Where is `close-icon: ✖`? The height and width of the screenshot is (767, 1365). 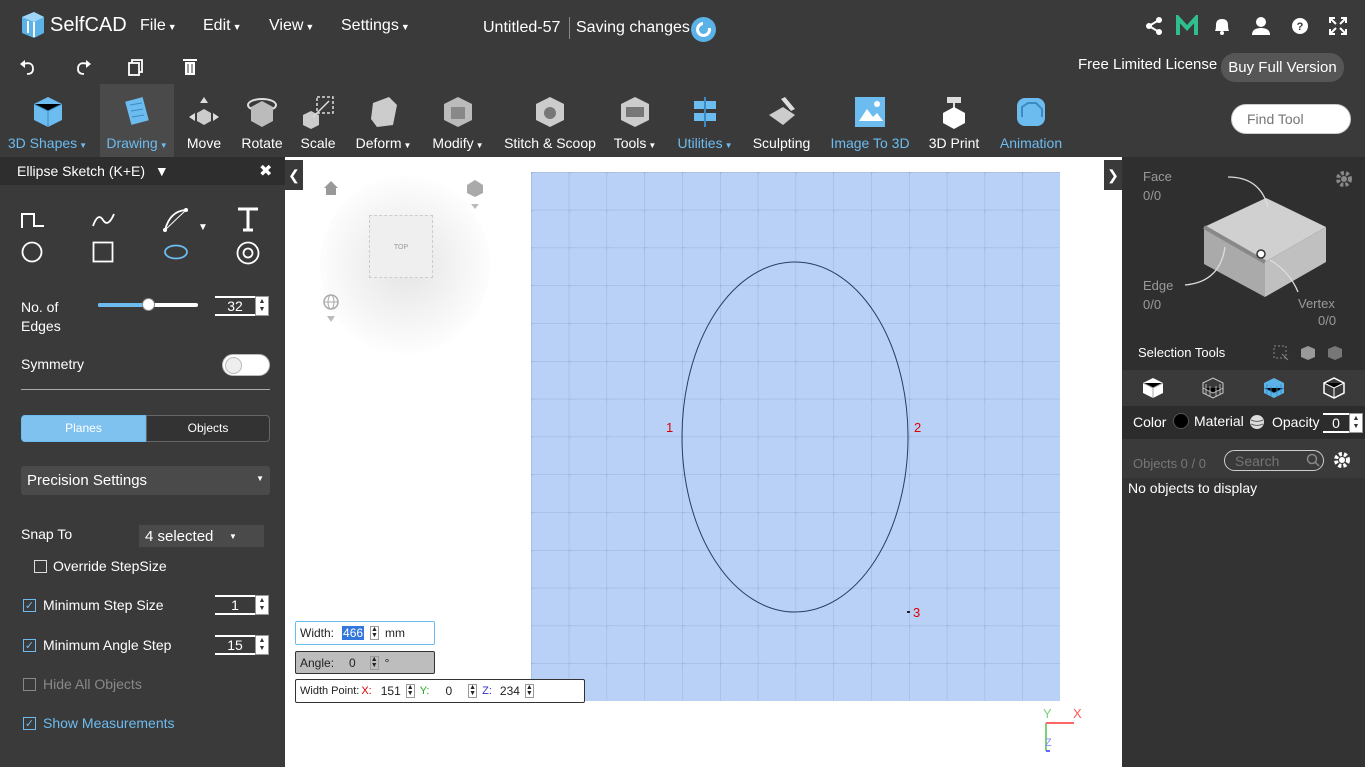
close-icon: ✖ is located at coordinates (265, 171).